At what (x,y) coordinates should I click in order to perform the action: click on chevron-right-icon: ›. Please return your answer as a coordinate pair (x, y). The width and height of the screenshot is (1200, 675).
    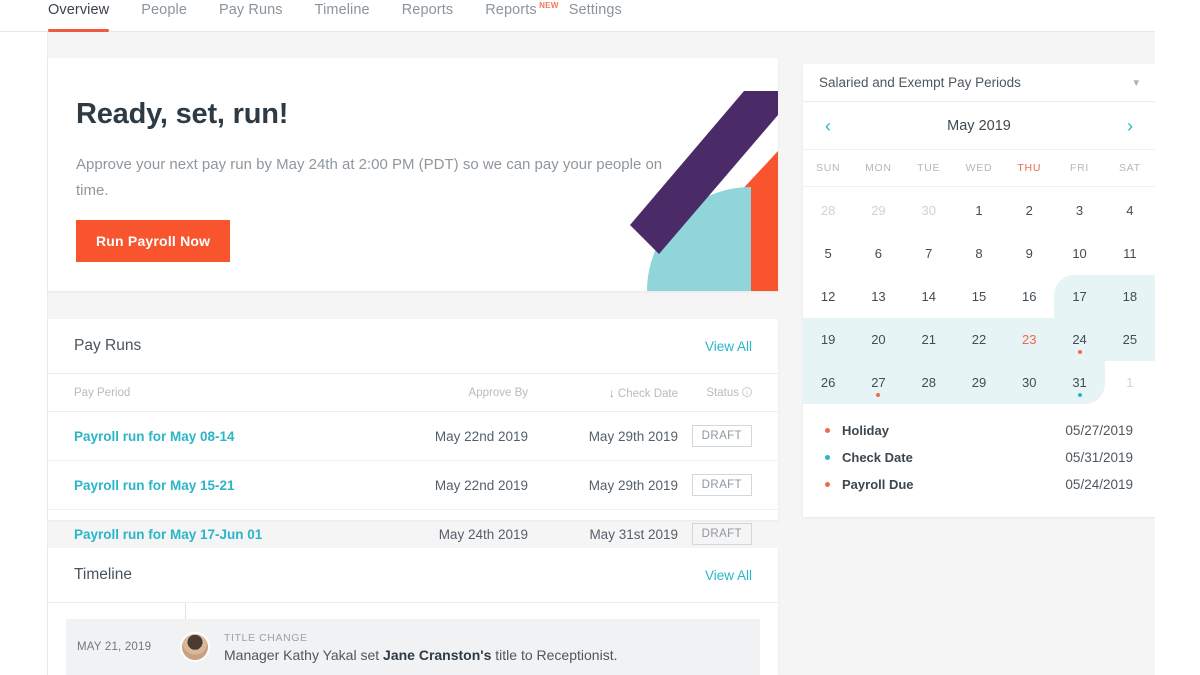
    Looking at the image, I should click on (1130, 126).